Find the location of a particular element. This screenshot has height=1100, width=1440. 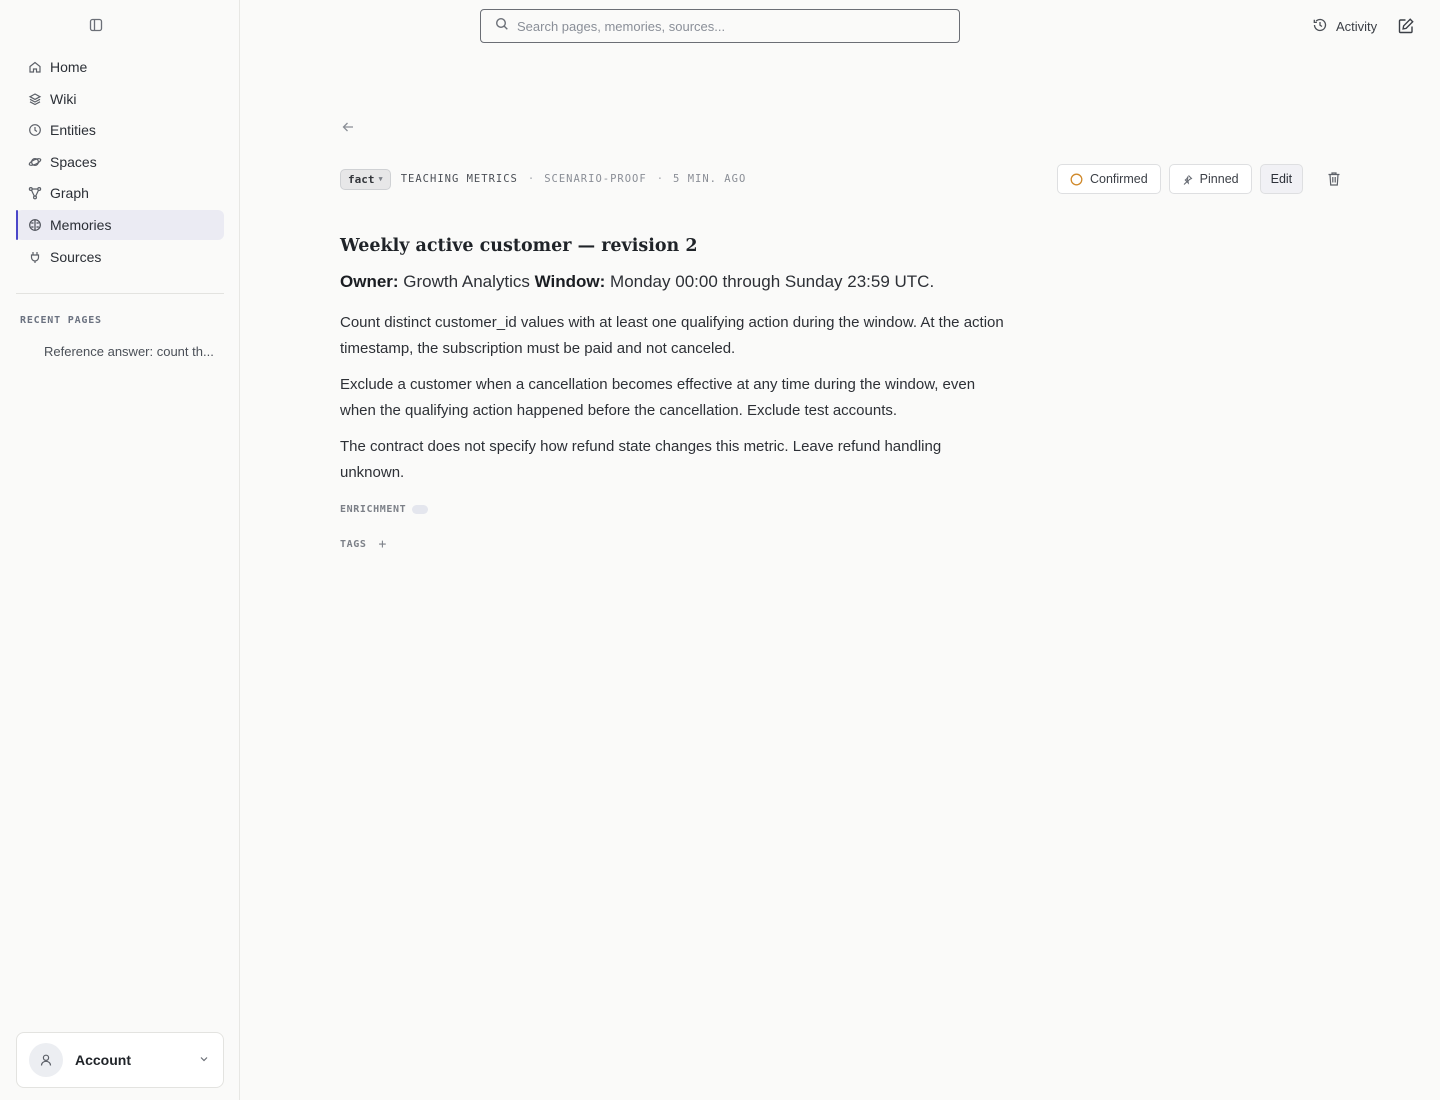

chevron-down-icon is located at coordinates (204, 1060).